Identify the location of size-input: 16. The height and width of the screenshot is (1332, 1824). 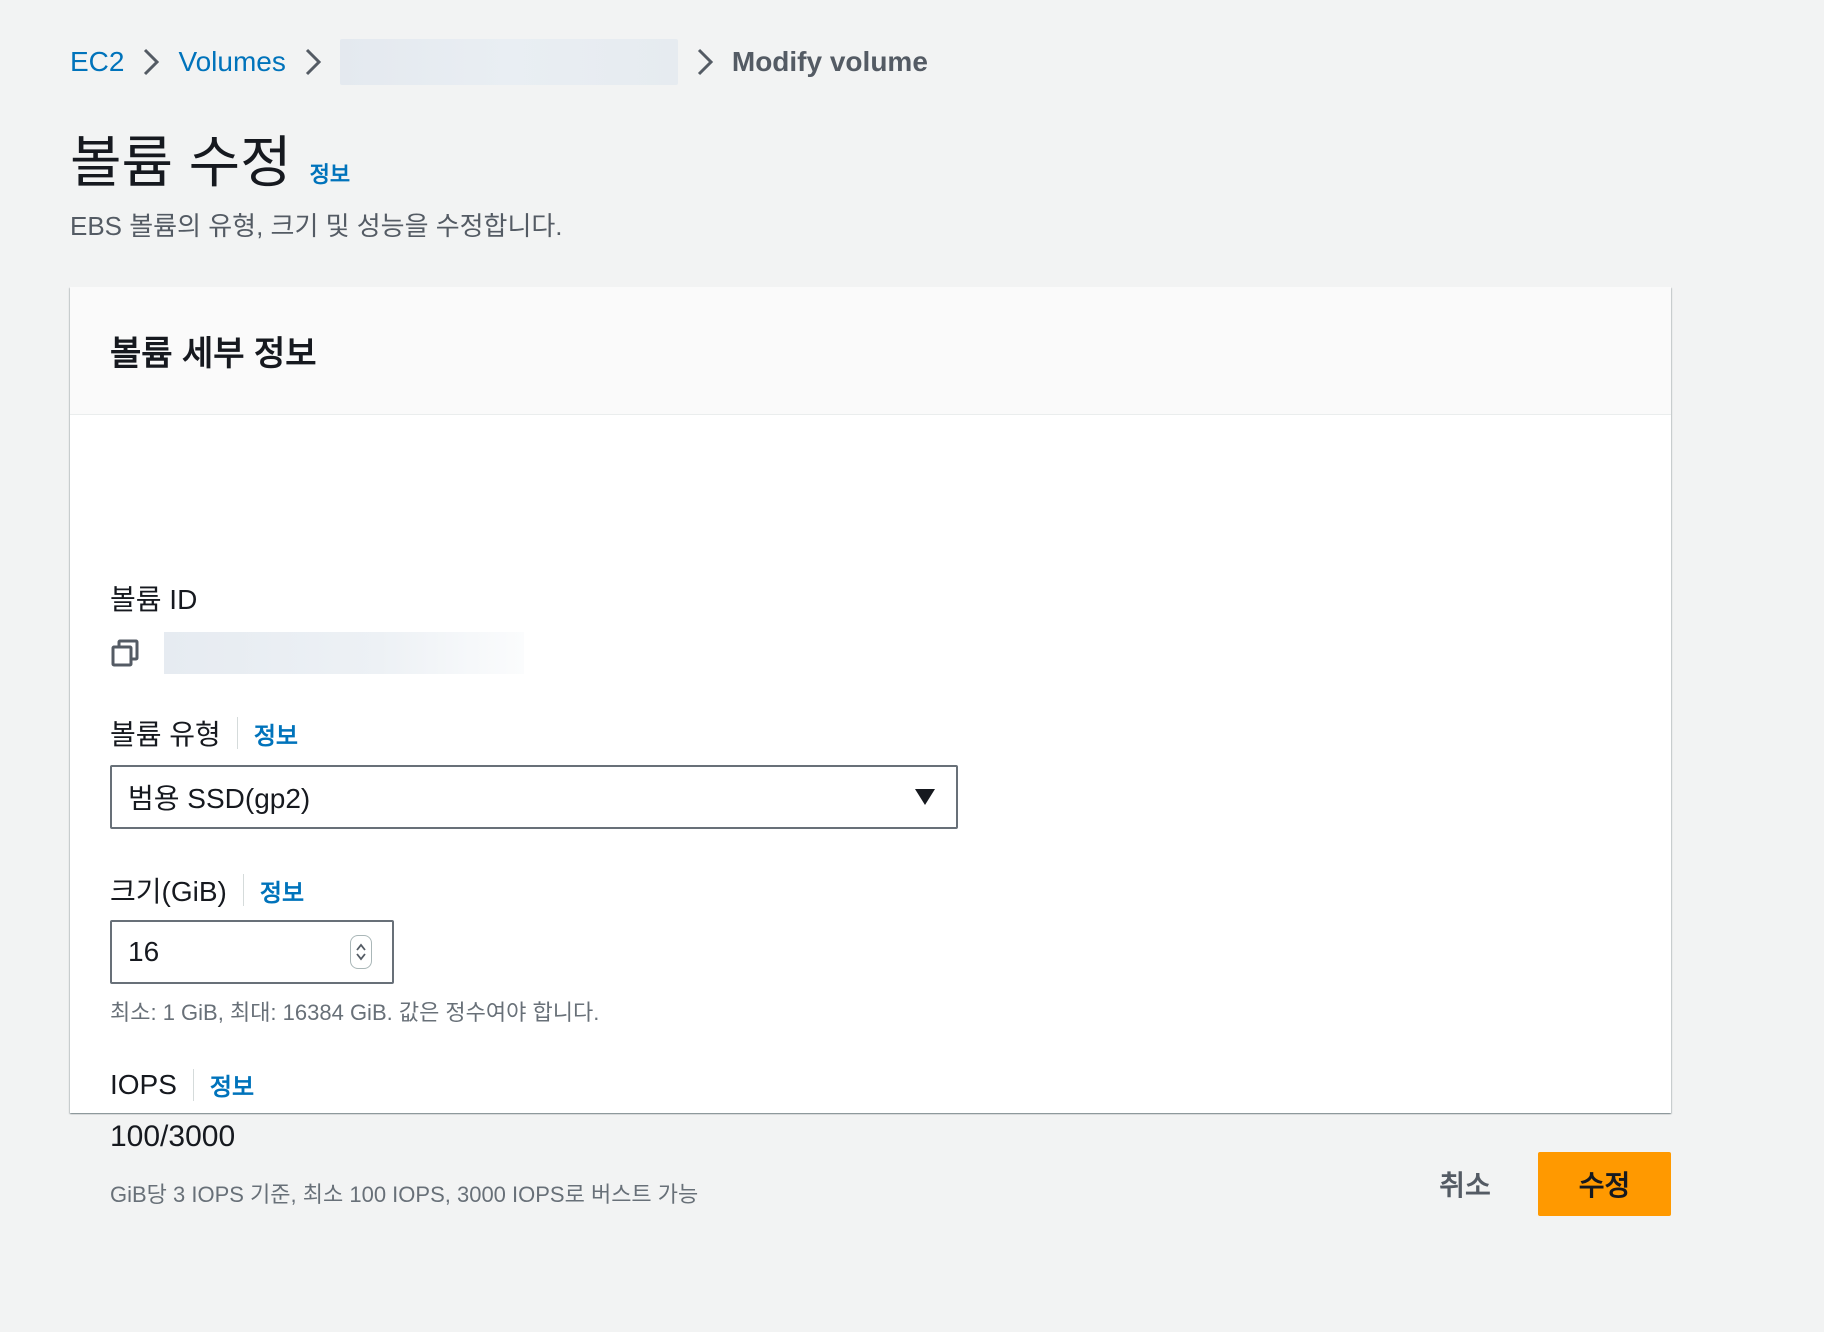
(252, 952).